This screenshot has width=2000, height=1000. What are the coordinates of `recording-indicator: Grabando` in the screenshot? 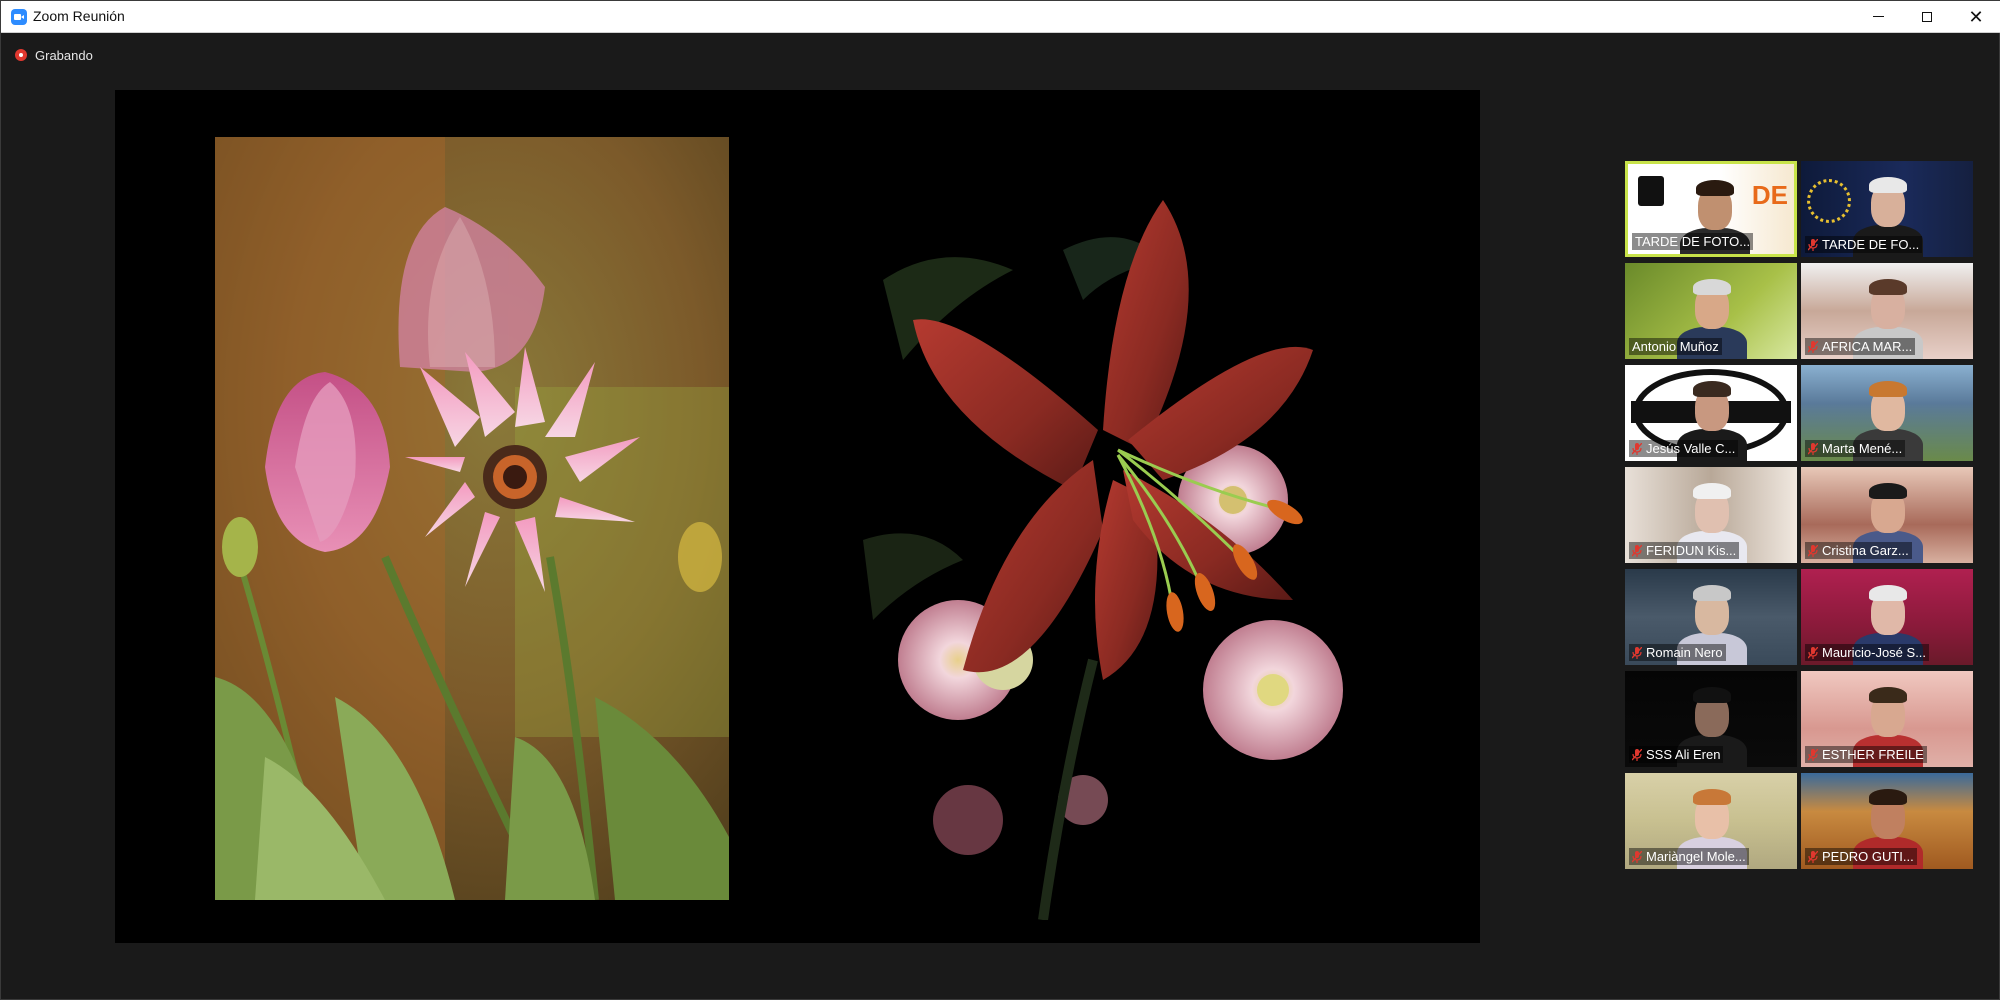 It's located at (54, 55).